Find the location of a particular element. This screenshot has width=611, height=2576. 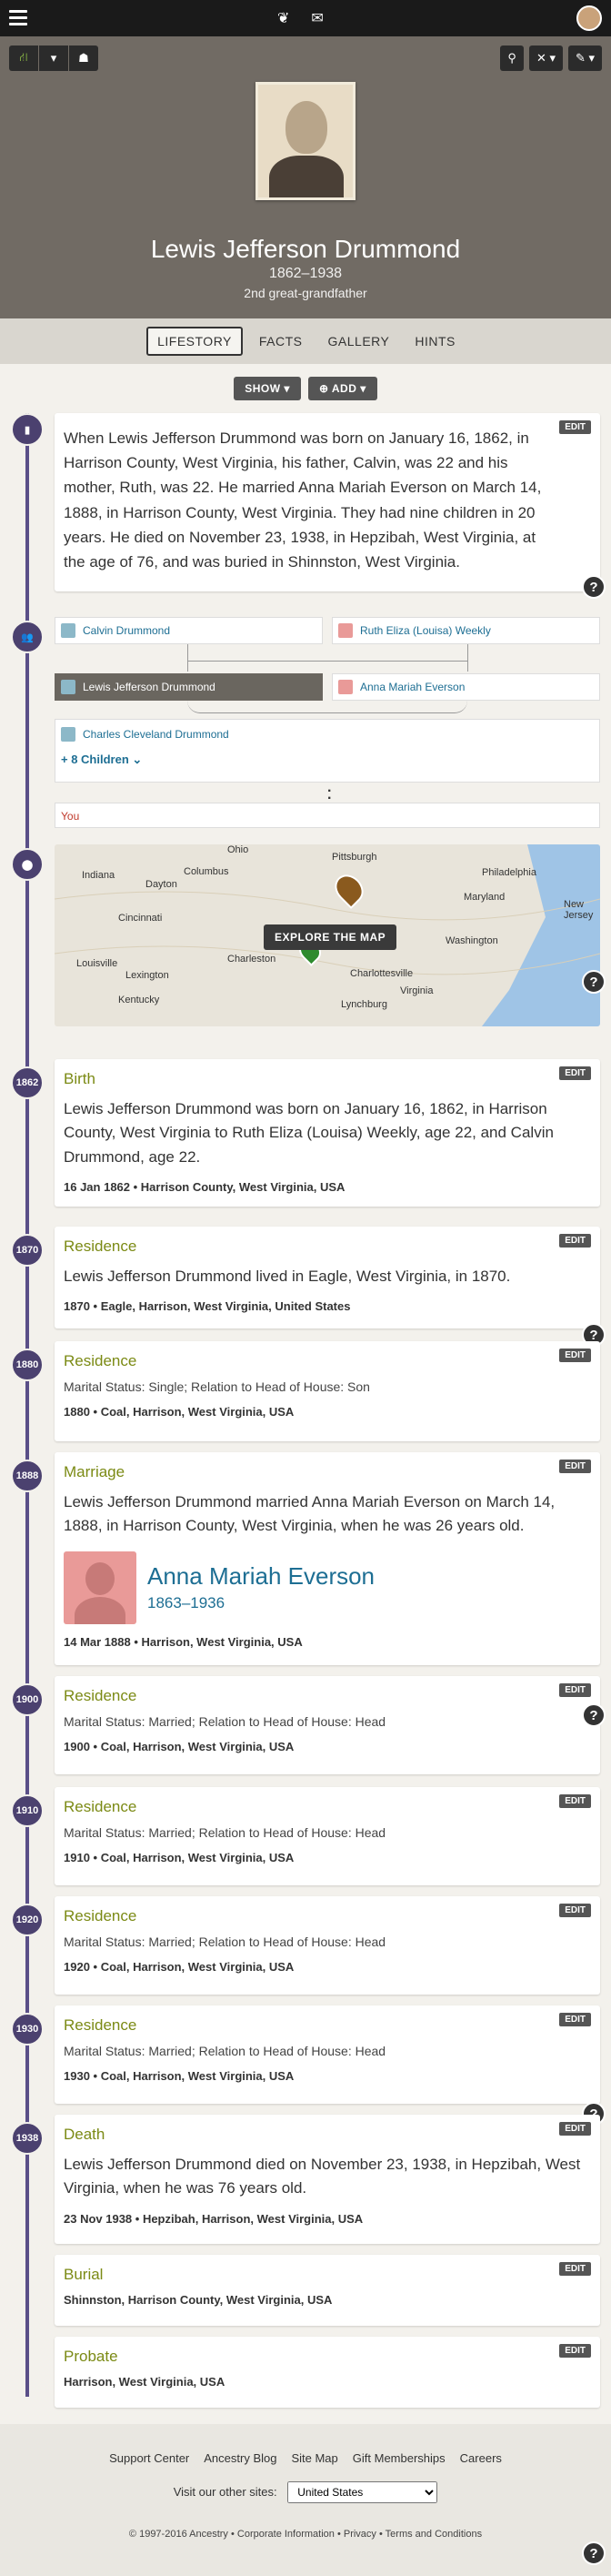

year-node-1930: 1930 is located at coordinates (27, 2029).